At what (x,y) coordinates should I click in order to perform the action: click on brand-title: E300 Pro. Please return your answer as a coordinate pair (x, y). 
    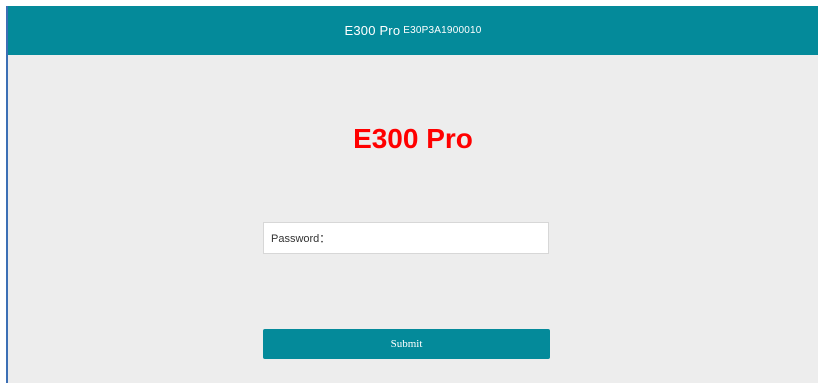
    Looking at the image, I should click on (413, 138).